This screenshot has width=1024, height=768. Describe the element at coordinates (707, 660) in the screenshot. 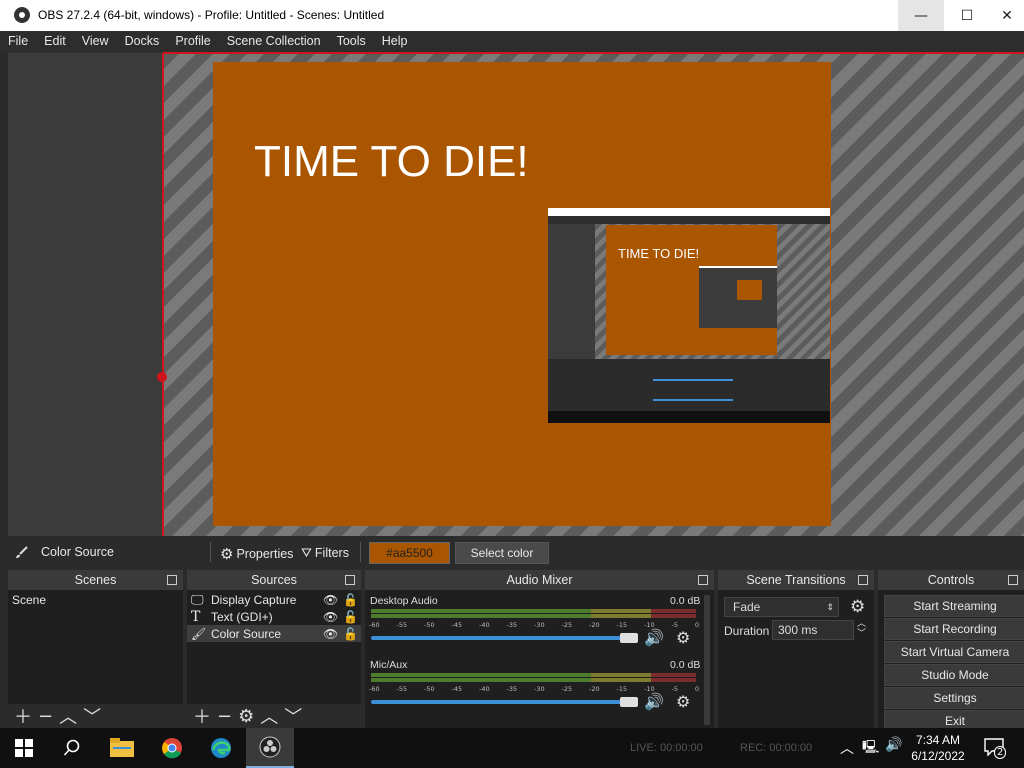

I see `mixer-scrollbar` at that location.